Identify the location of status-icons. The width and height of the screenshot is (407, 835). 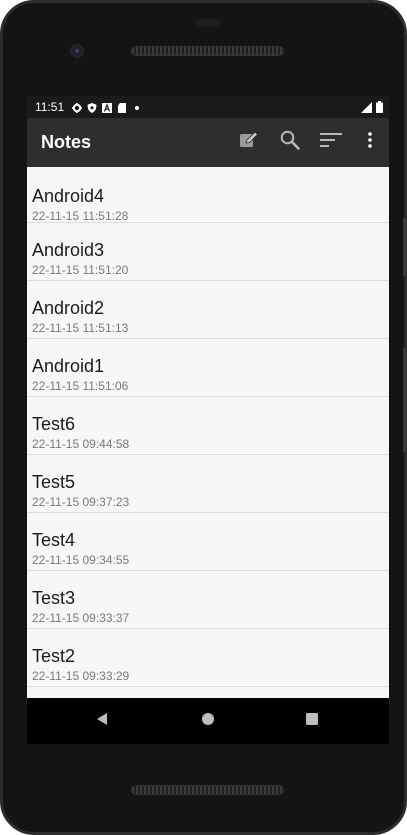
(107, 107).